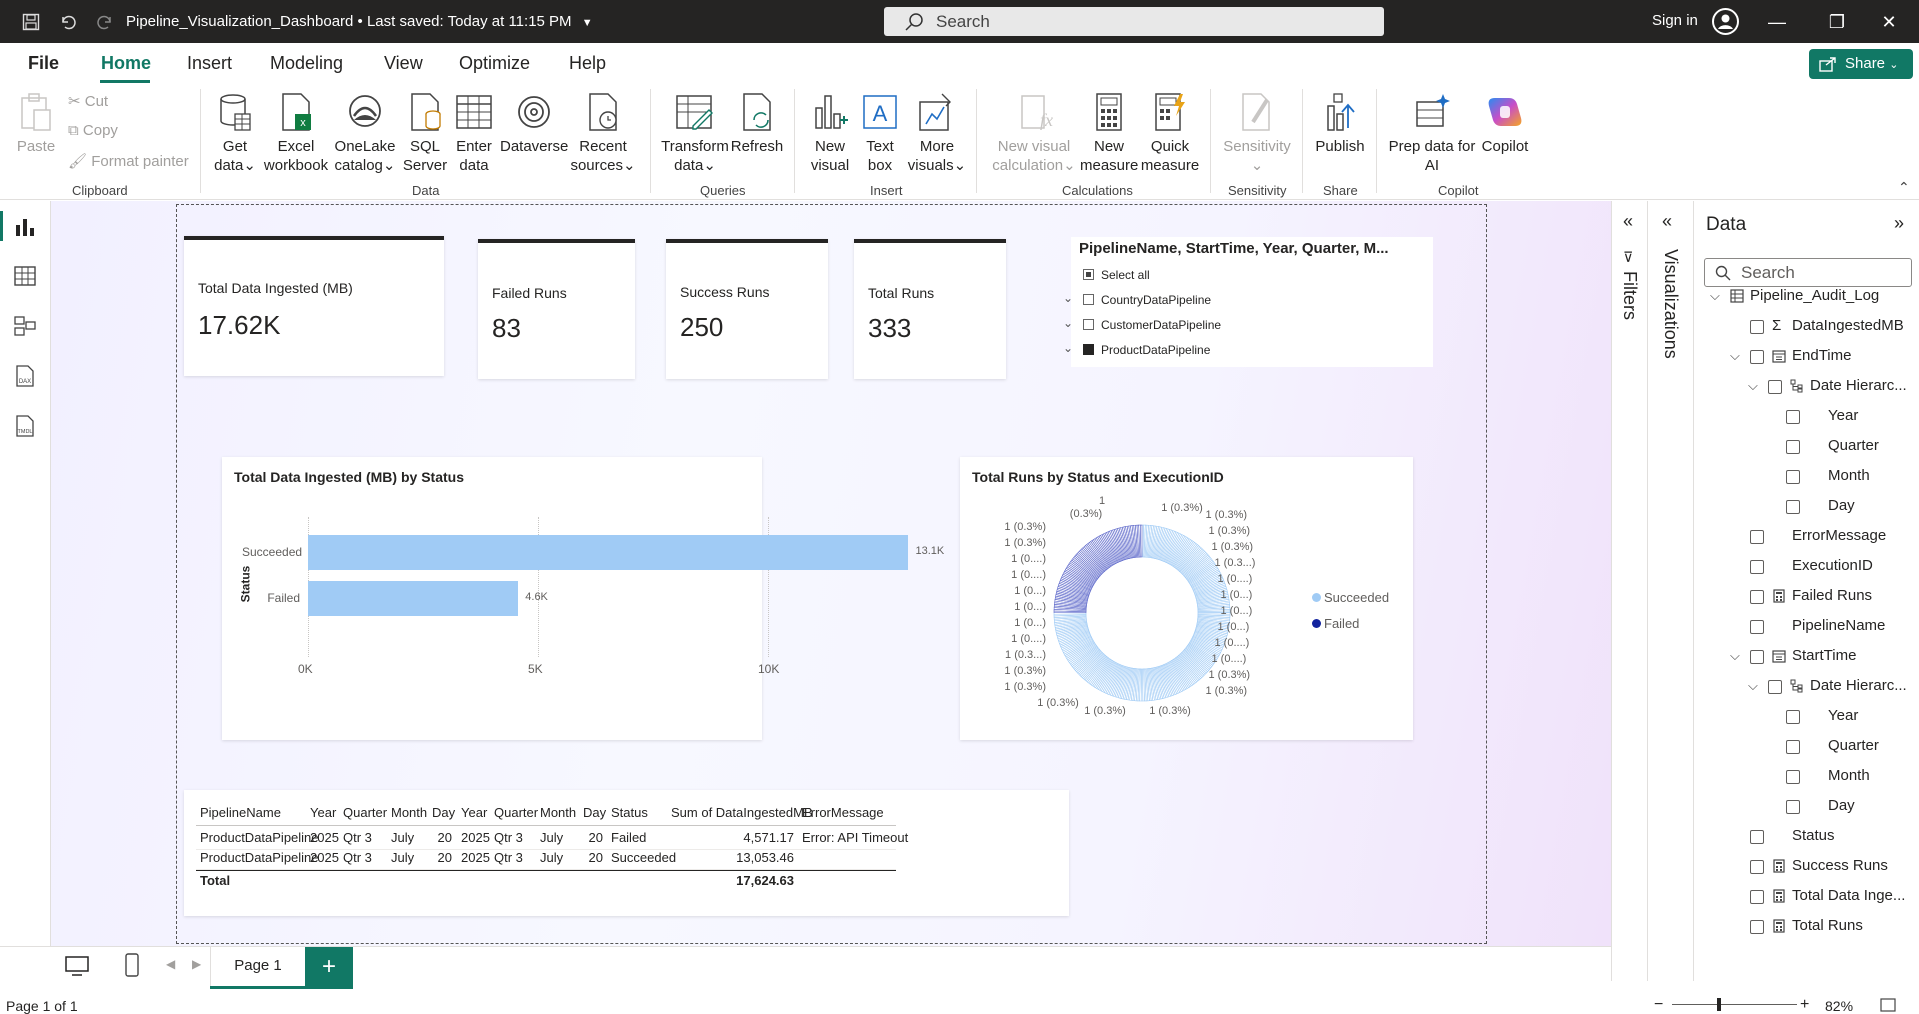 Image resolution: width=1919 pixels, height=1014 pixels. Describe the element at coordinates (1837, 22) in the screenshot. I see `maximize-icon: ❐` at that location.